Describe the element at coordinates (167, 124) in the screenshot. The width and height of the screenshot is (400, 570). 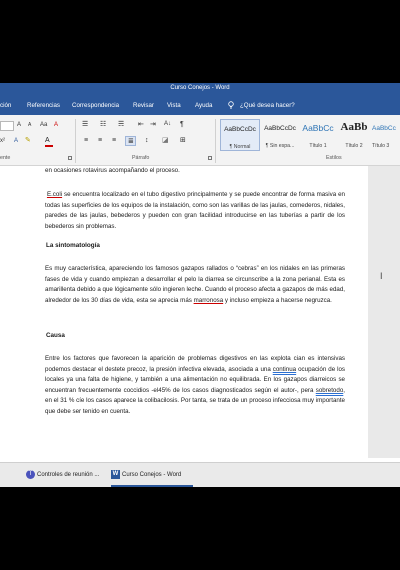
I see `sort-icon: A↓` at that location.